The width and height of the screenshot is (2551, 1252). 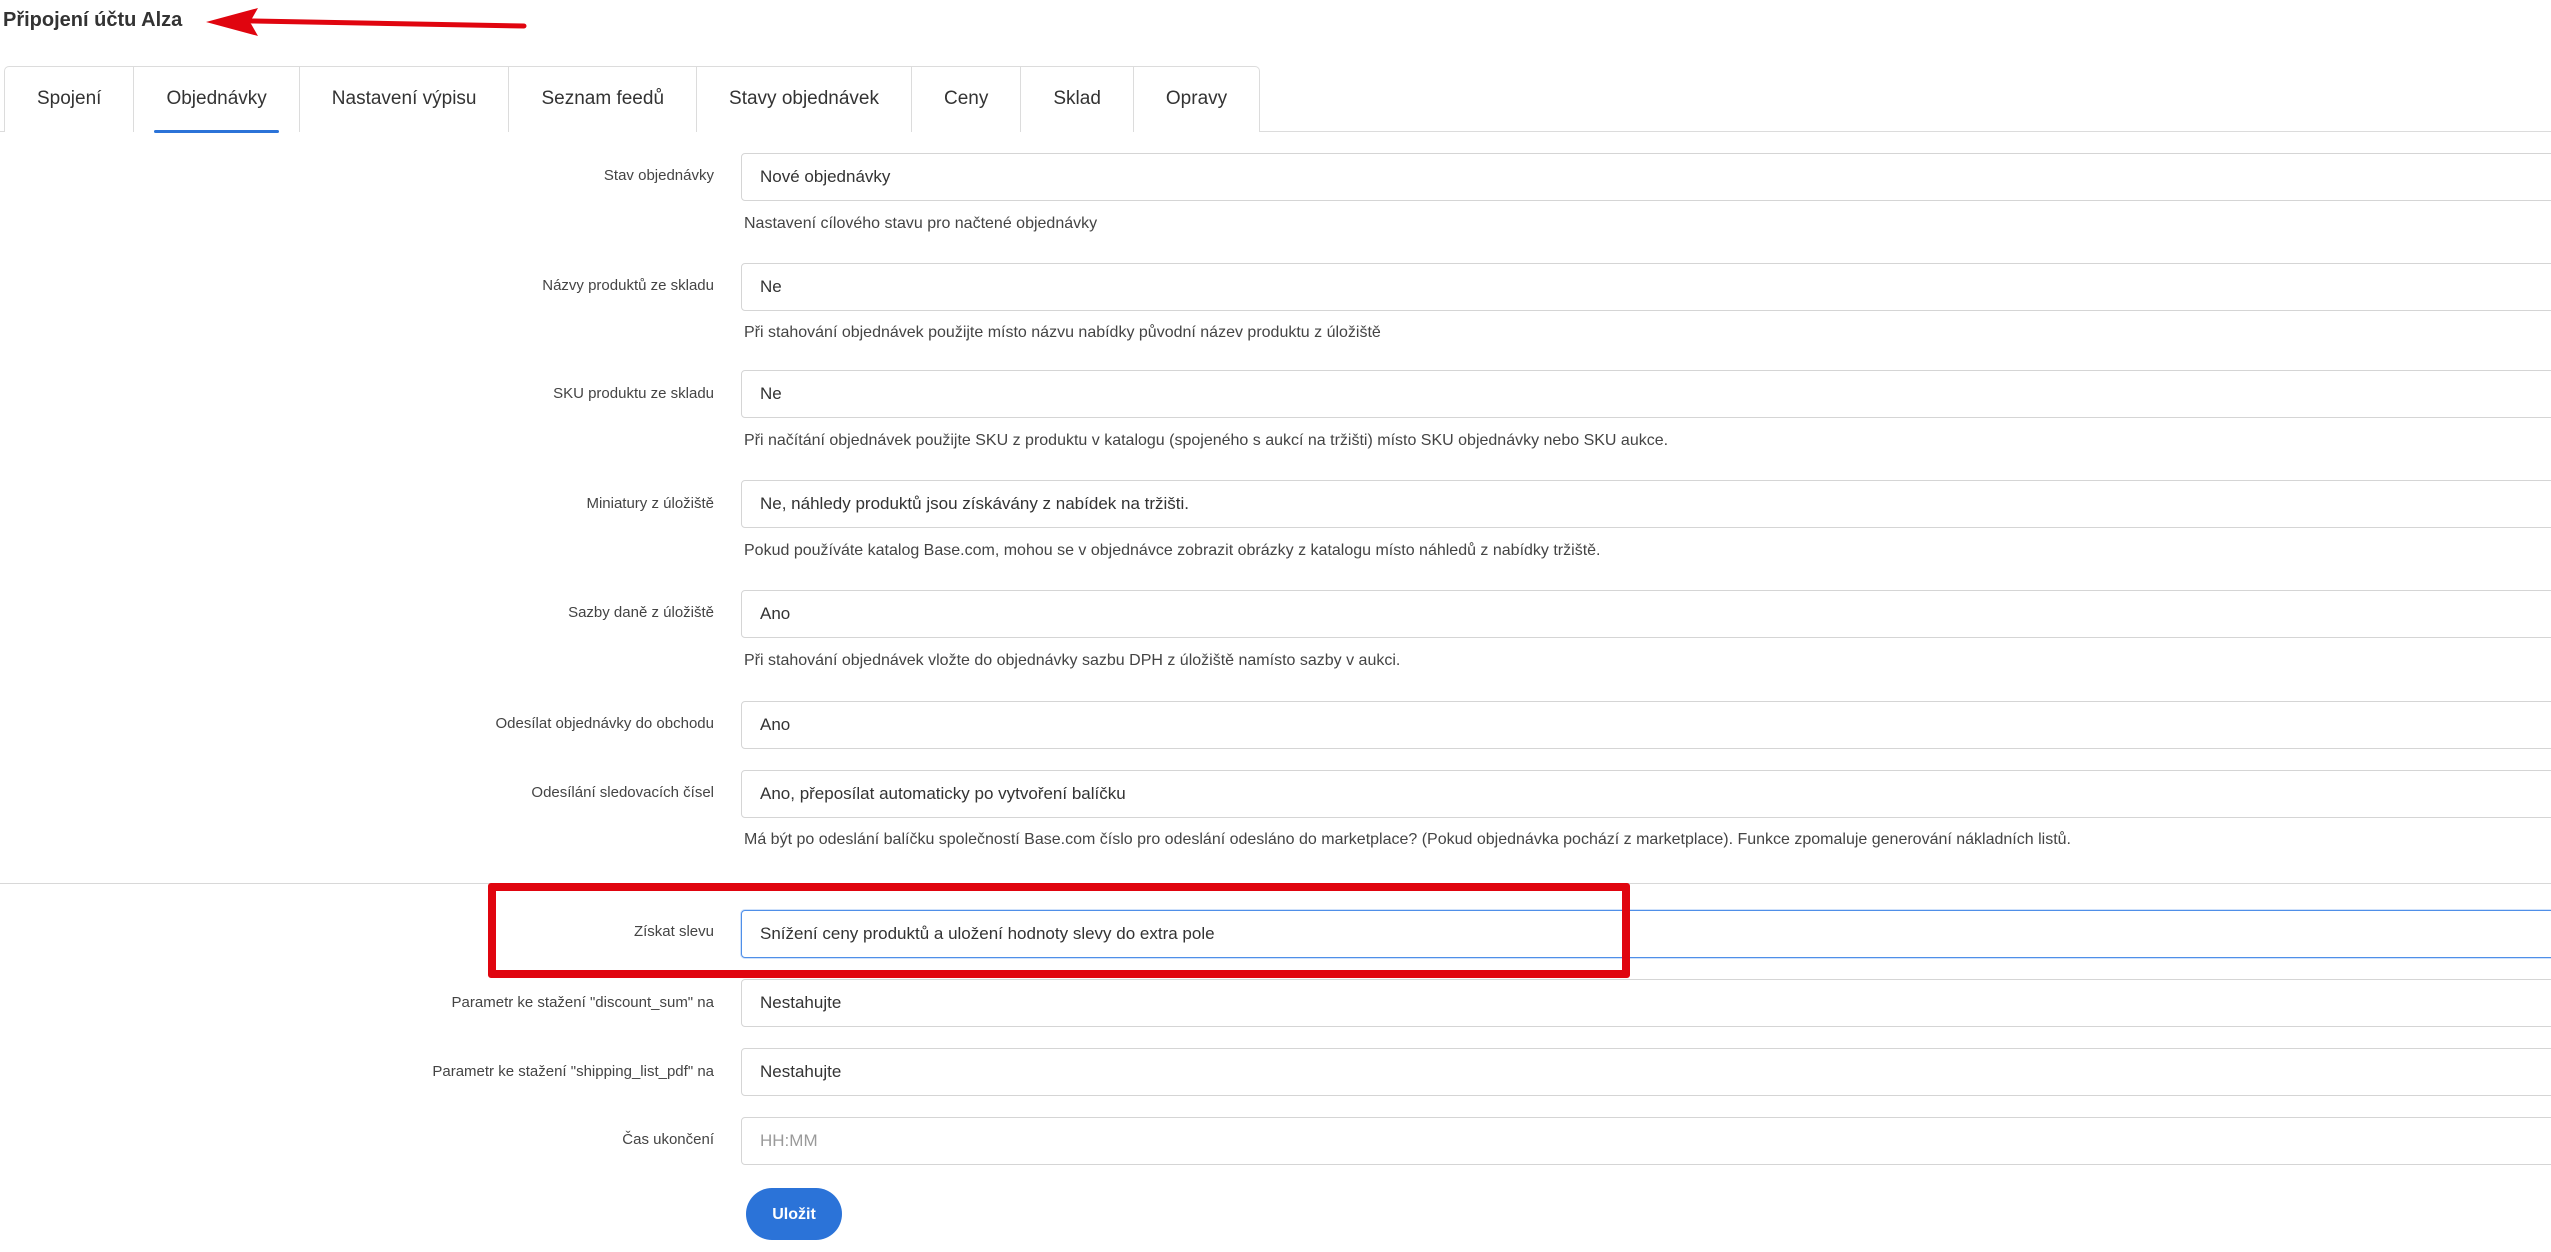 I want to click on send-orders-label: Odesílat objednávky do obchodu, so click(x=605, y=723).